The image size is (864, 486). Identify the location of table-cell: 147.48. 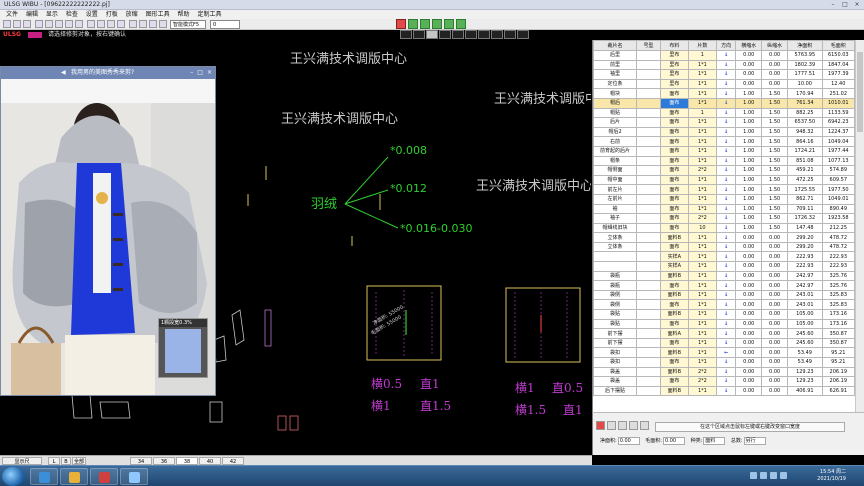
(805, 228).